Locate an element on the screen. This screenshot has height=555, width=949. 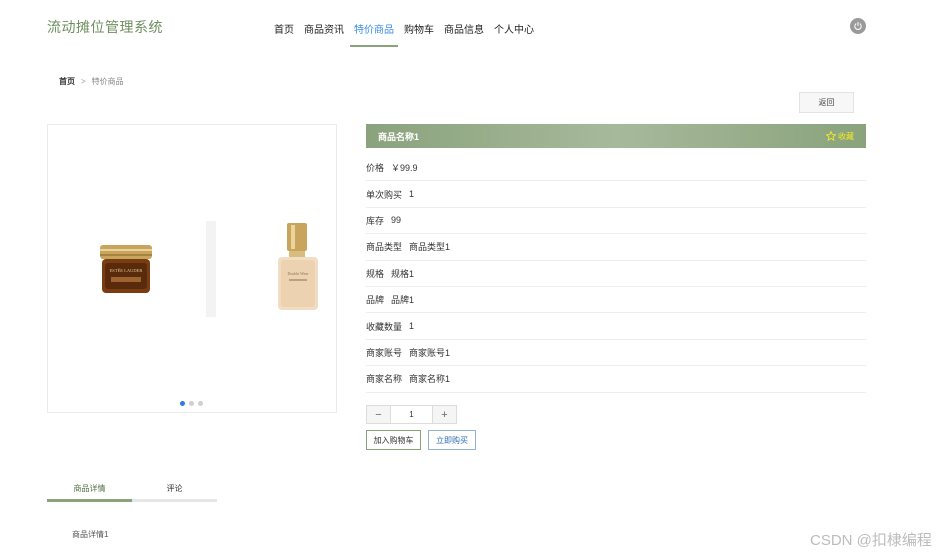
info-label: 收藏数量 is located at coordinates (384, 326).